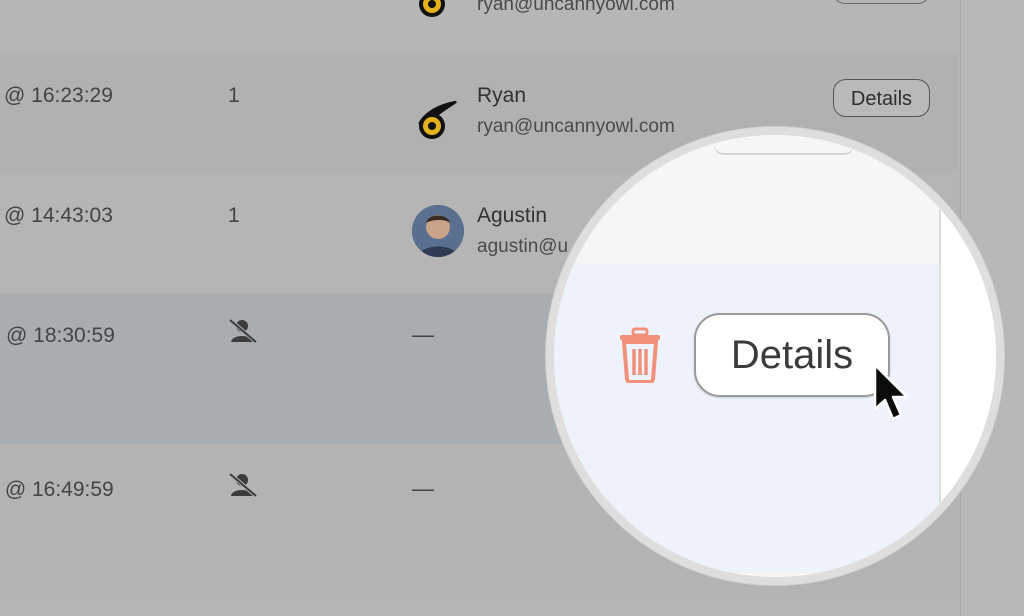 The image size is (1024, 616). I want to click on user-email: ryan@uncannyowl.com, so click(576, 7).